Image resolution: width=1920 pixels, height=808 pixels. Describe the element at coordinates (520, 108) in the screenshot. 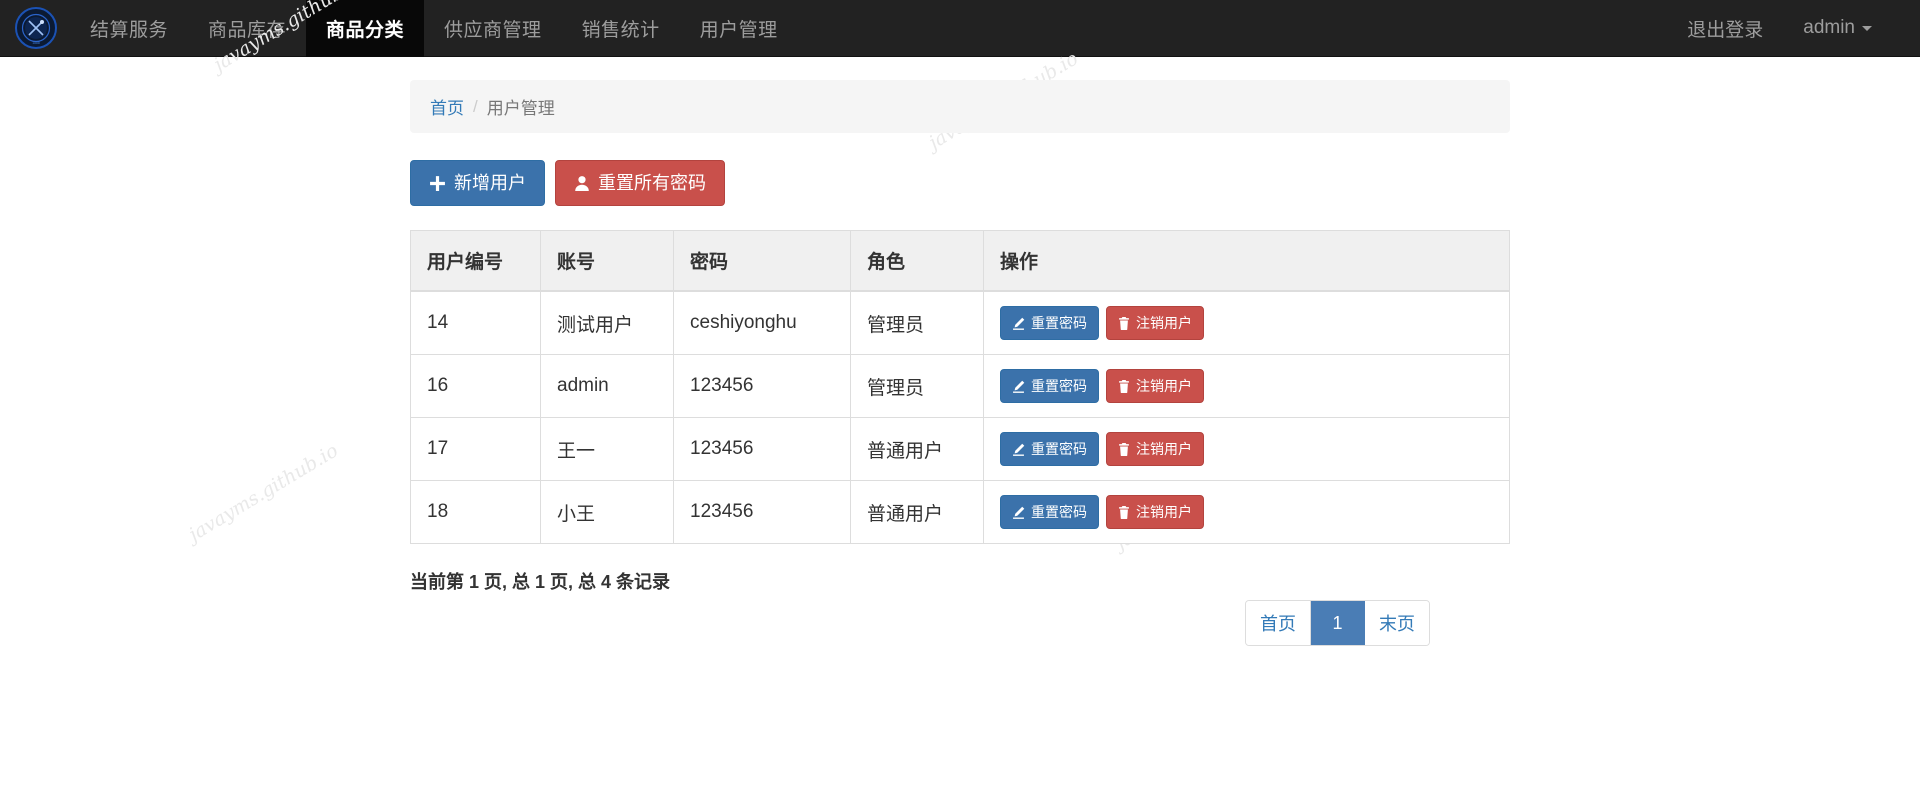

I see `breadcrumb-current: 用户管理` at that location.